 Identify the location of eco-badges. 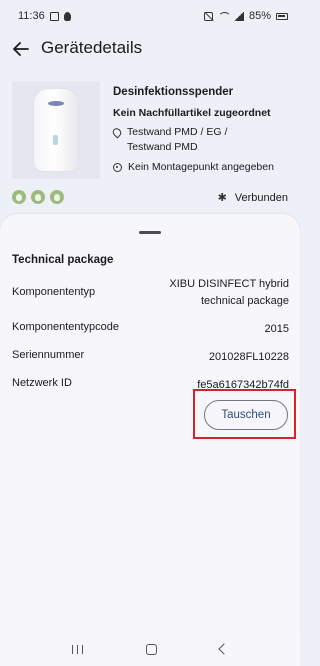
(38, 197).